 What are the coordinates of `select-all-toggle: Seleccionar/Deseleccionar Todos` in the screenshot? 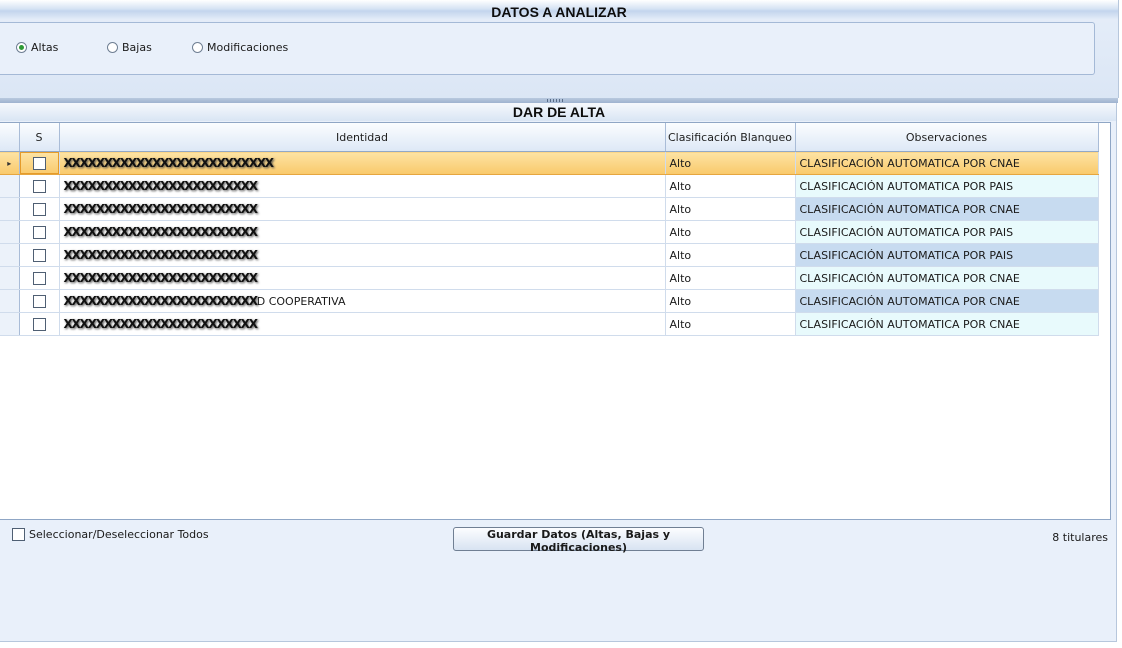 It's located at (110, 534).